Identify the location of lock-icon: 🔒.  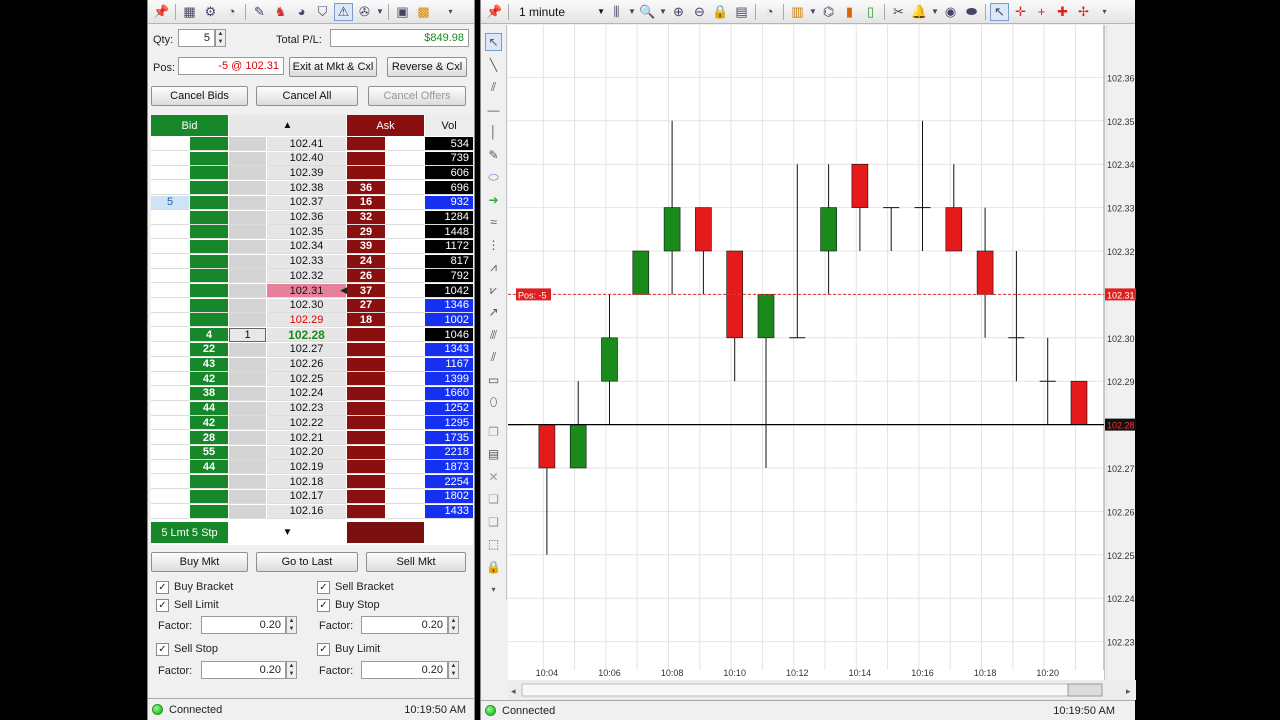
(720, 12).